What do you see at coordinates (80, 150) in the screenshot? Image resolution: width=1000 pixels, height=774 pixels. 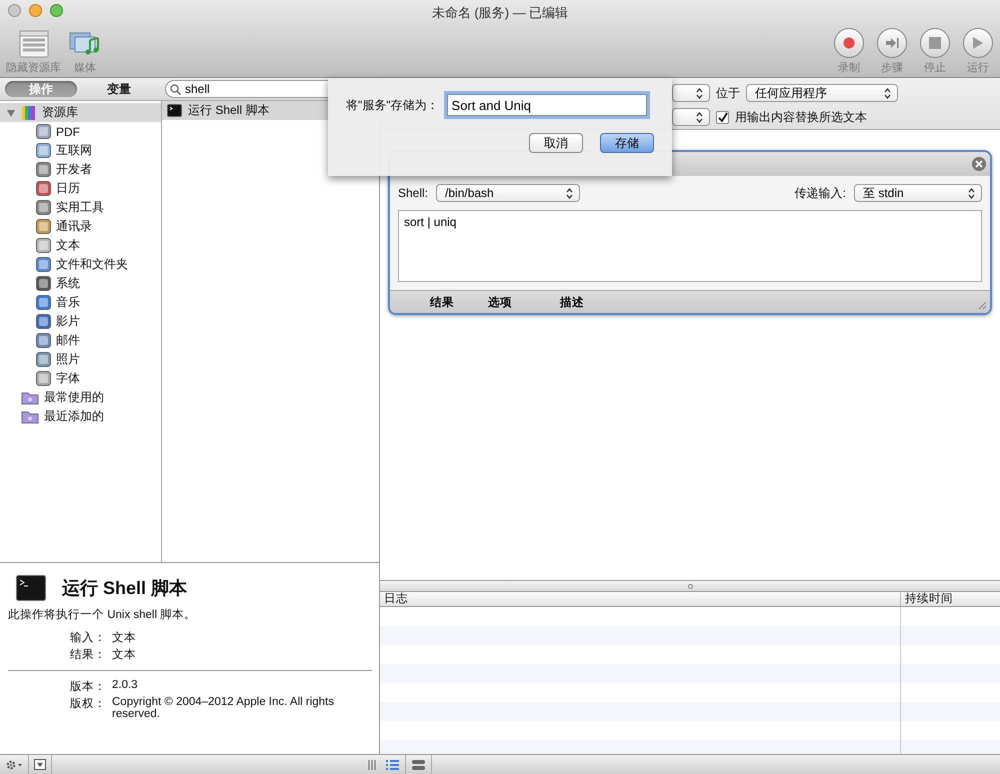 I see `library-item: 互联网` at bounding box center [80, 150].